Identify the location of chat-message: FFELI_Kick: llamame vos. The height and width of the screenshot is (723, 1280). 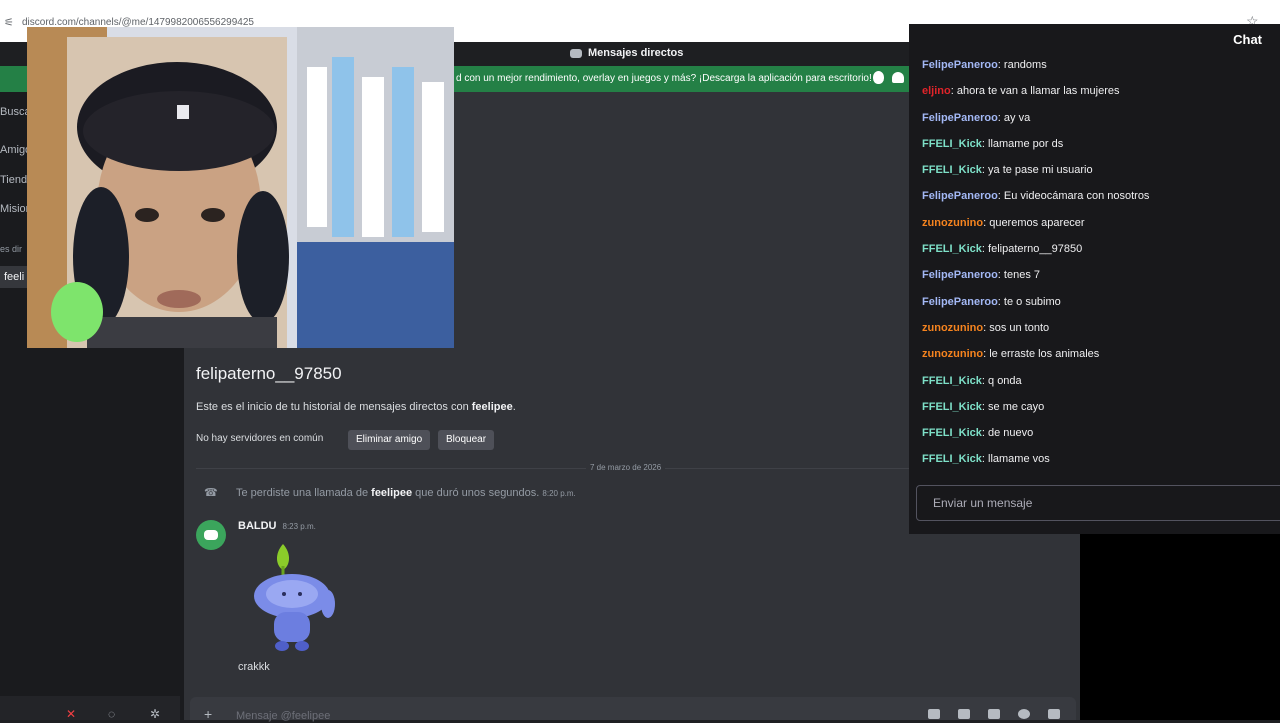
(1097, 466).